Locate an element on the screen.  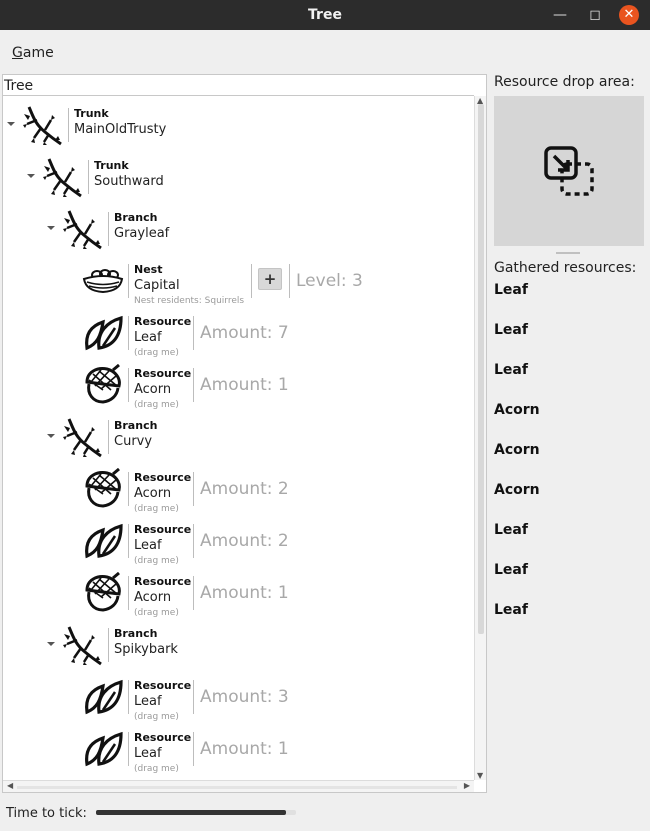
resource-amount: Amount: 3 is located at coordinates (244, 697).